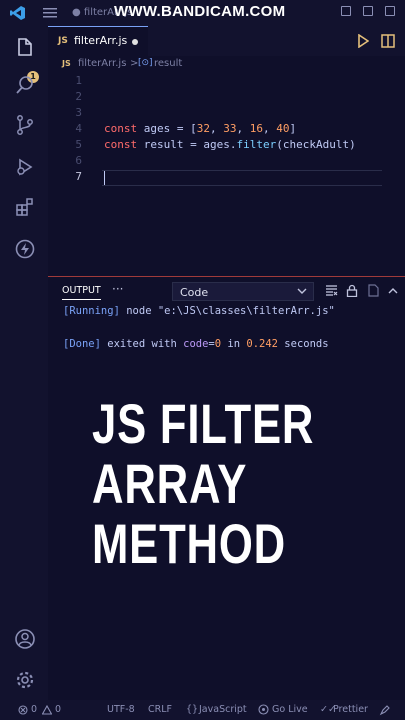 The image size is (405, 720). I want to click on output-channel-value: Code, so click(194, 292).